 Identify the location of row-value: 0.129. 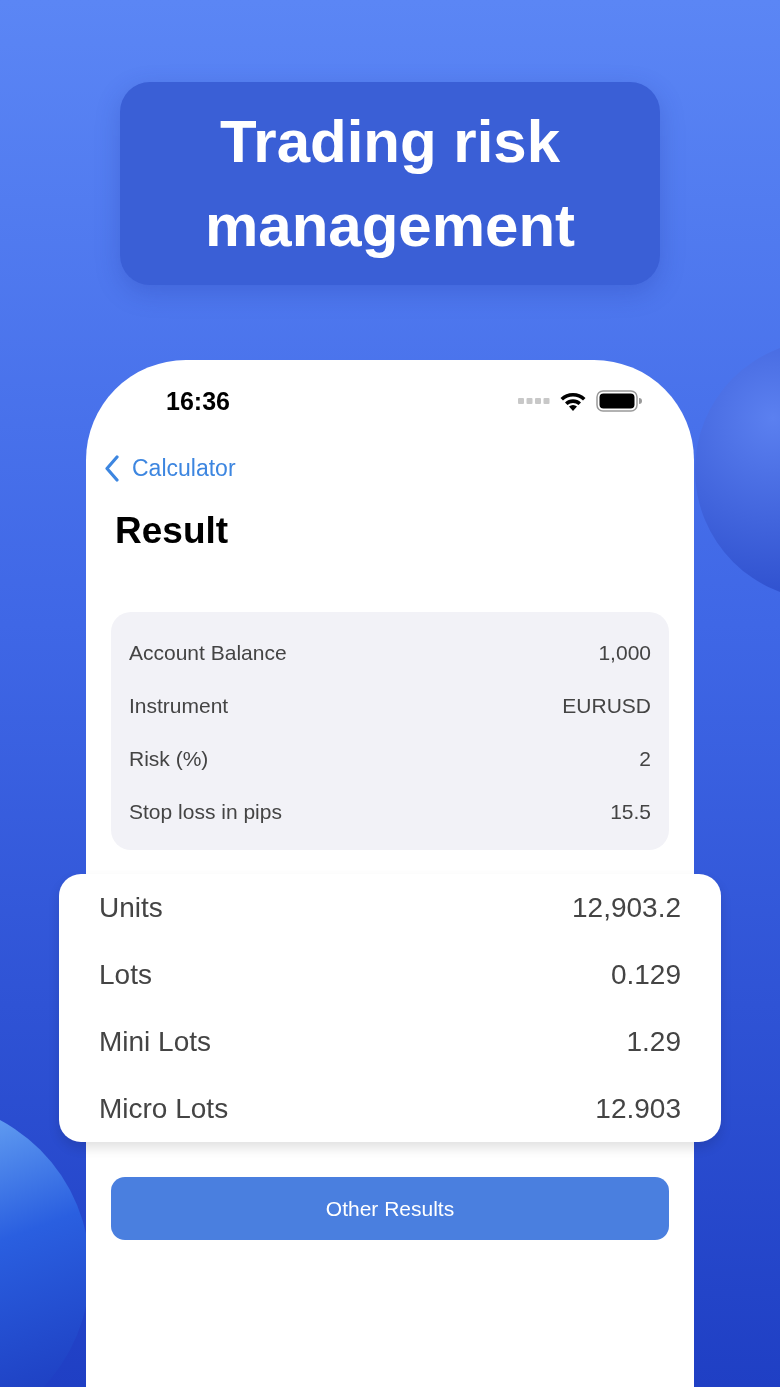
(645, 974).